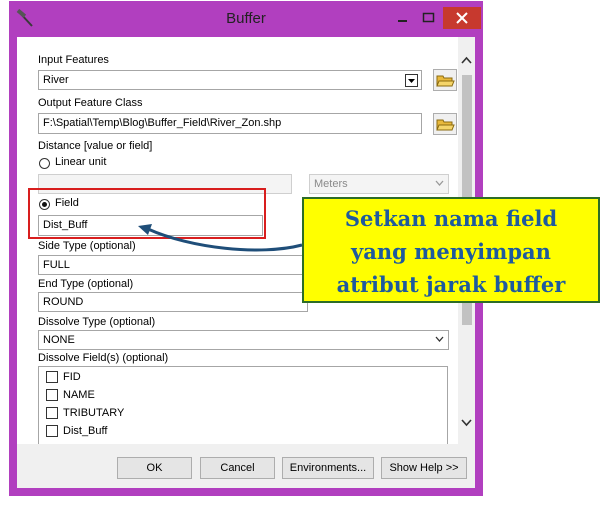 The width and height of the screenshot is (610, 505). What do you see at coordinates (220, 238) in the screenshot?
I see `callout-arrow` at bounding box center [220, 238].